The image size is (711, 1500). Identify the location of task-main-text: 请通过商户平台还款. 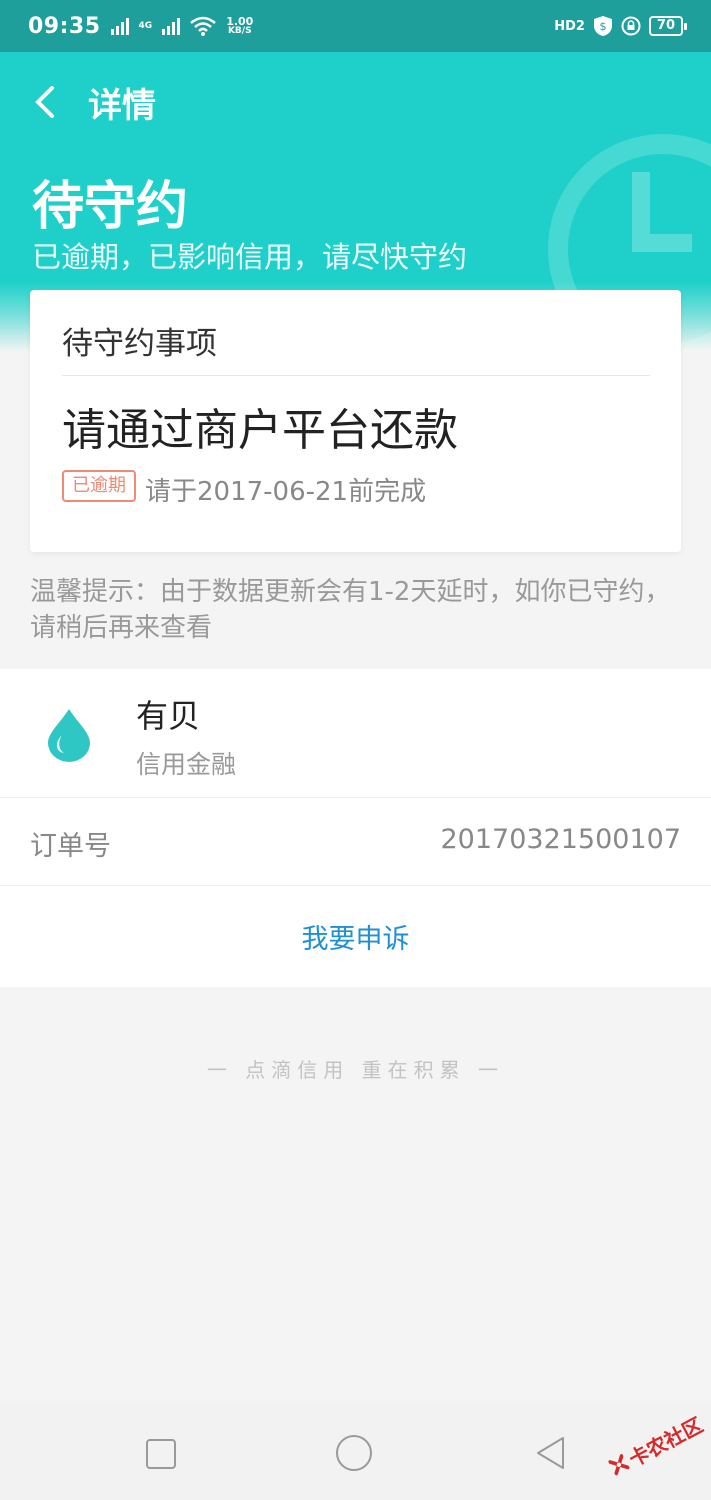
(260, 430).